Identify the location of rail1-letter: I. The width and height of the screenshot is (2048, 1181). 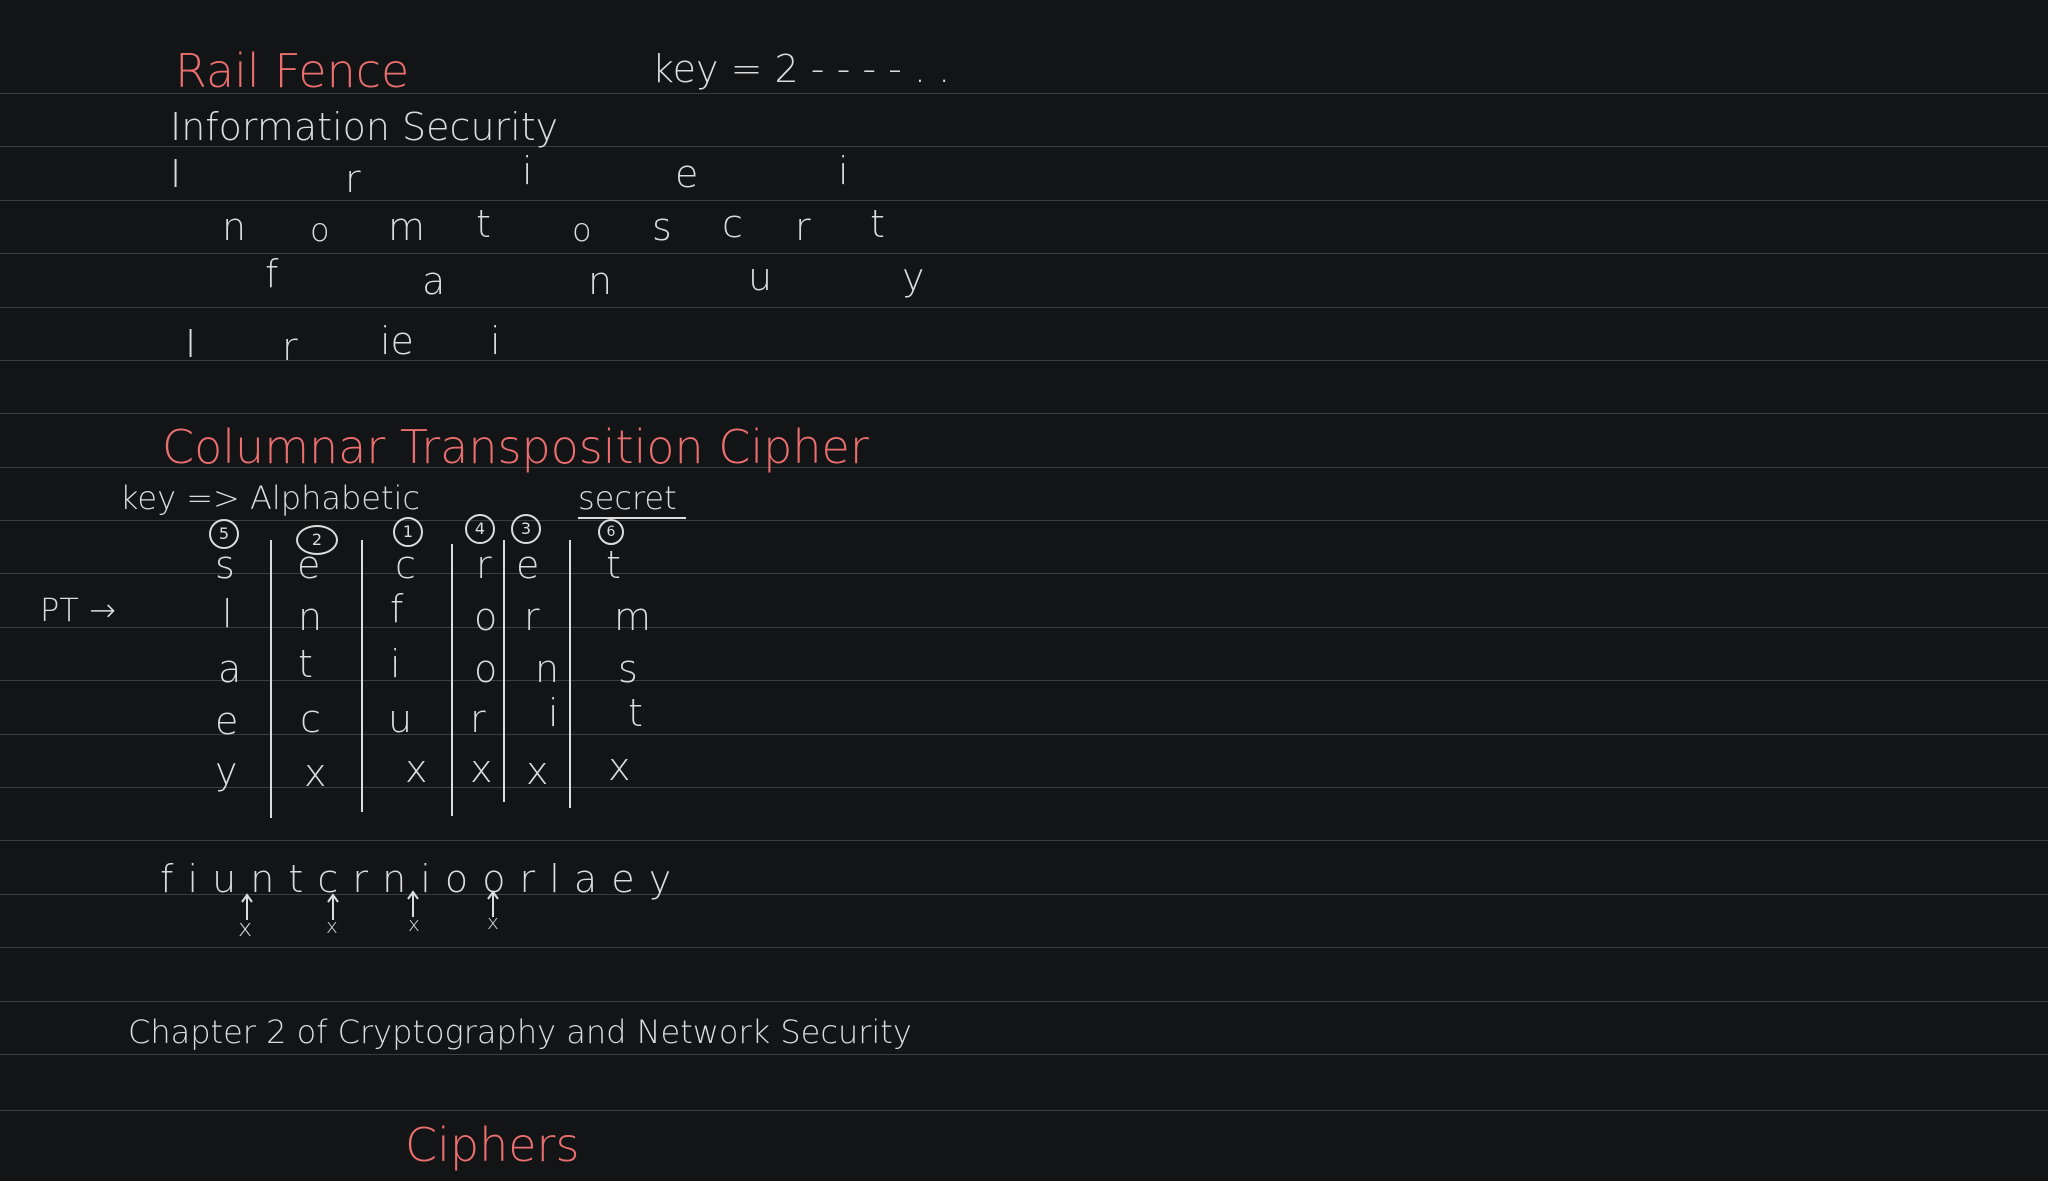
(176, 174).